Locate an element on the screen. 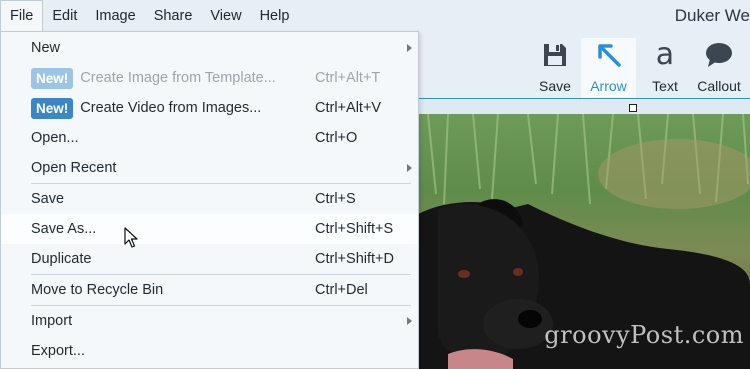 This screenshot has width=750, height=369. menu-item-move-to-recycle-bin: Move to Recycle Bin Ctrl+Del is located at coordinates (209, 290).